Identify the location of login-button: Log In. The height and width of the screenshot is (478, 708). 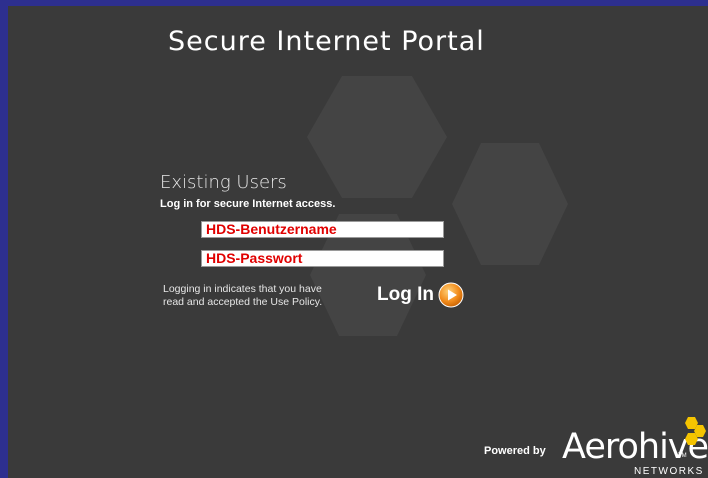
(420, 295).